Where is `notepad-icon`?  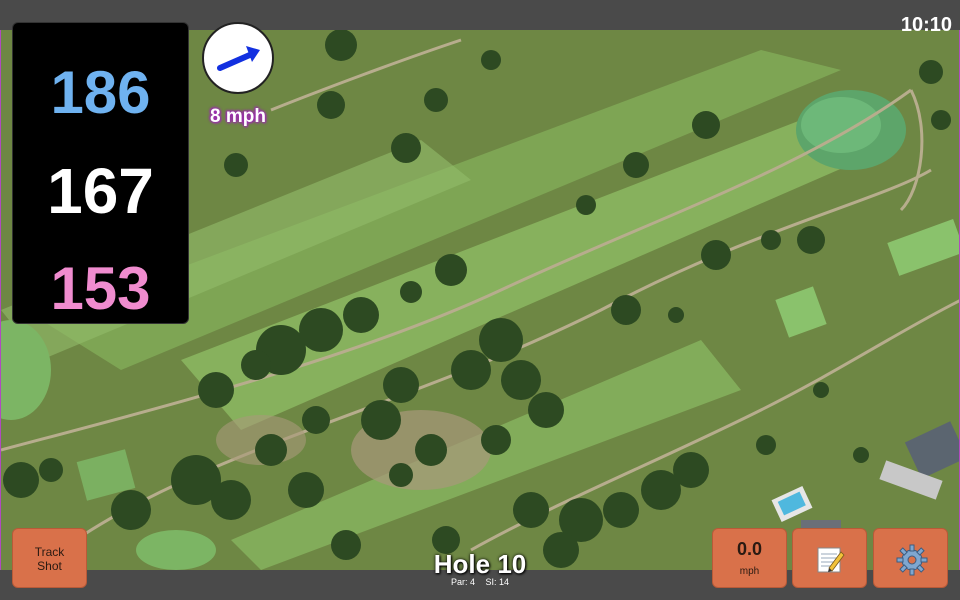
notepad-icon is located at coordinates (831, 560).